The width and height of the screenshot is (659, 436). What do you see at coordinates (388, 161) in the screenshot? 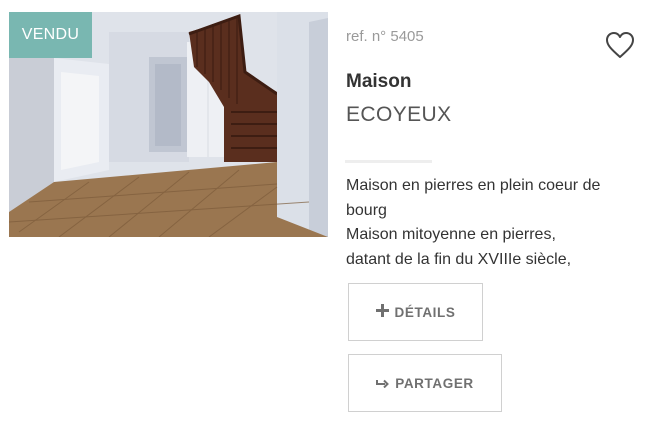
I see `divider` at bounding box center [388, 161].